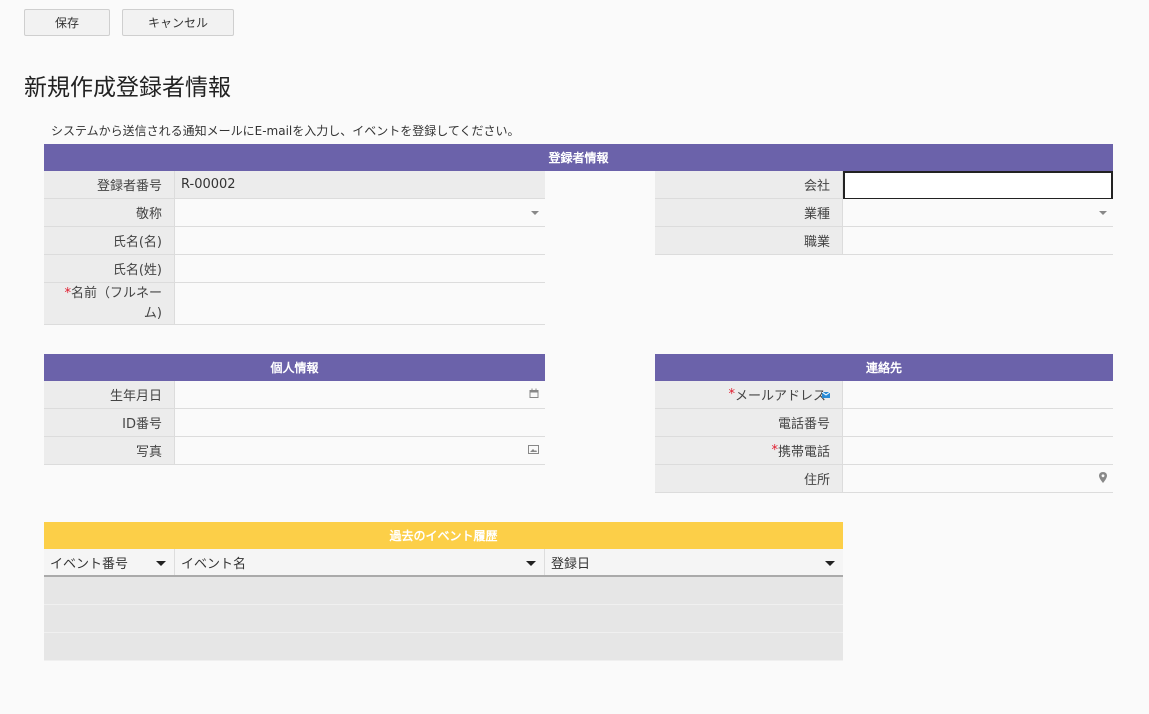 The width and height of the screenshot is (1149, 714). I want to click on mail-icon, so click(826, 394).